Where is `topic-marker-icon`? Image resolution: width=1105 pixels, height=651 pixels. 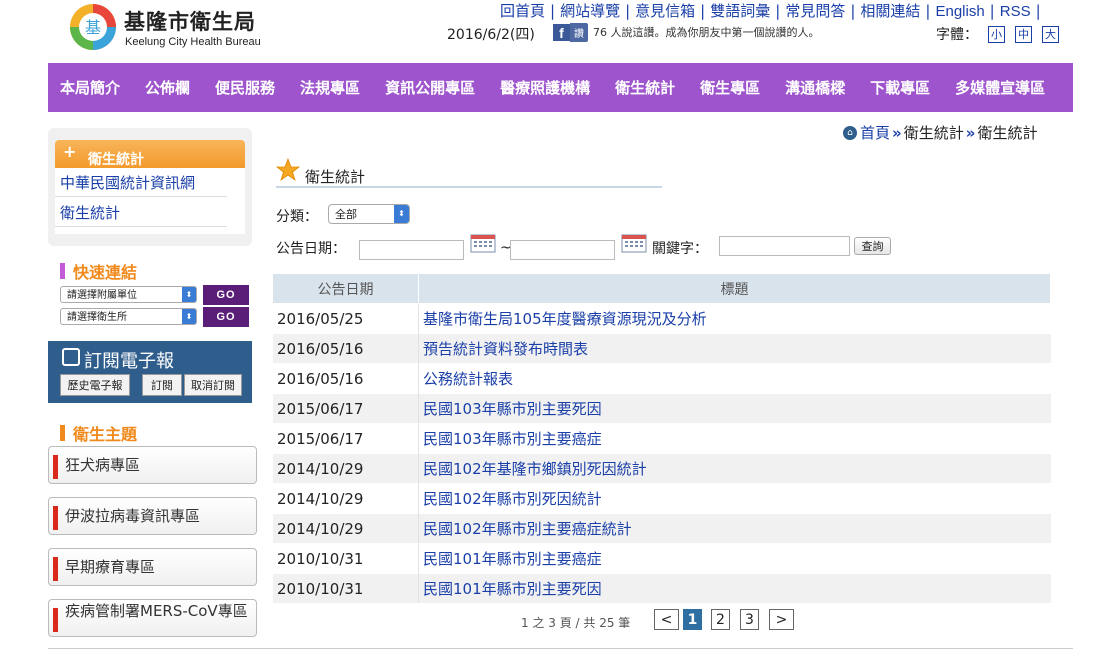
topic-marker-icon is located at coordinates (55, 620).